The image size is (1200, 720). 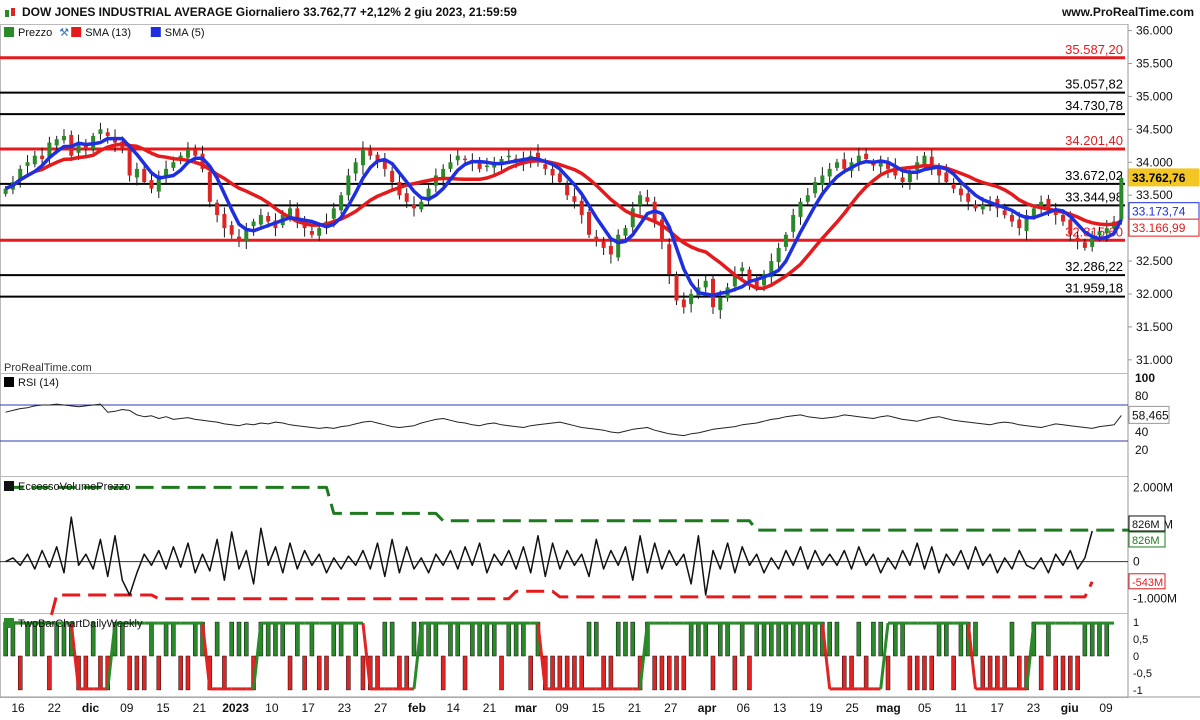 I want to click on price-tick-label: 31.500, so click(x=1154, y=327).